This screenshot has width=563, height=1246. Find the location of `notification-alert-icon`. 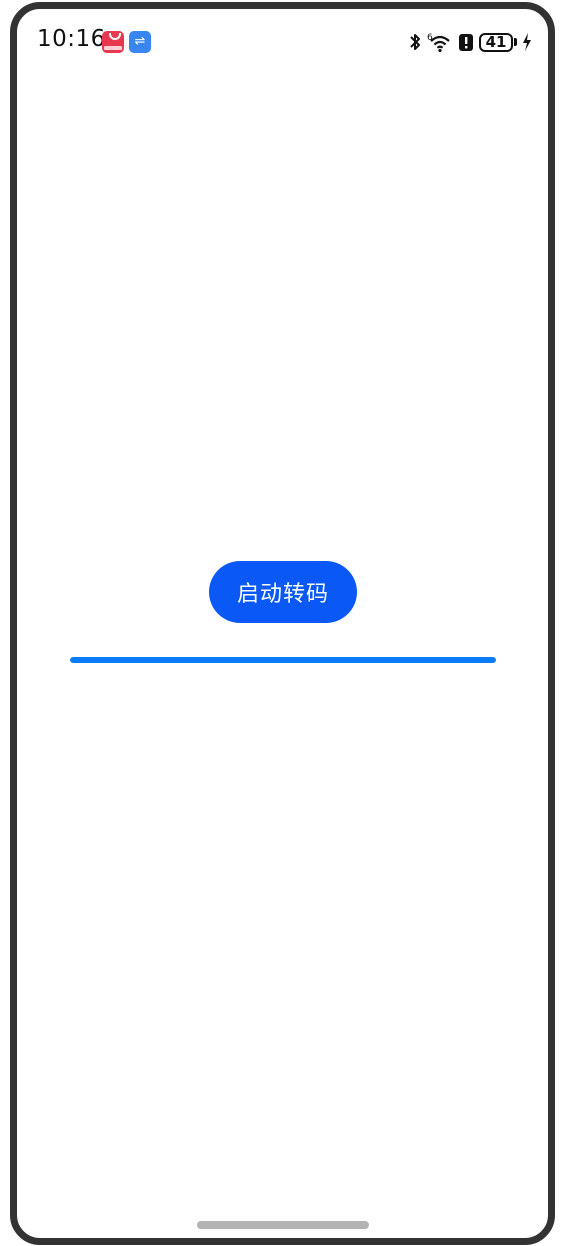

notification-alert-icon is located at coordinates (466, 42).